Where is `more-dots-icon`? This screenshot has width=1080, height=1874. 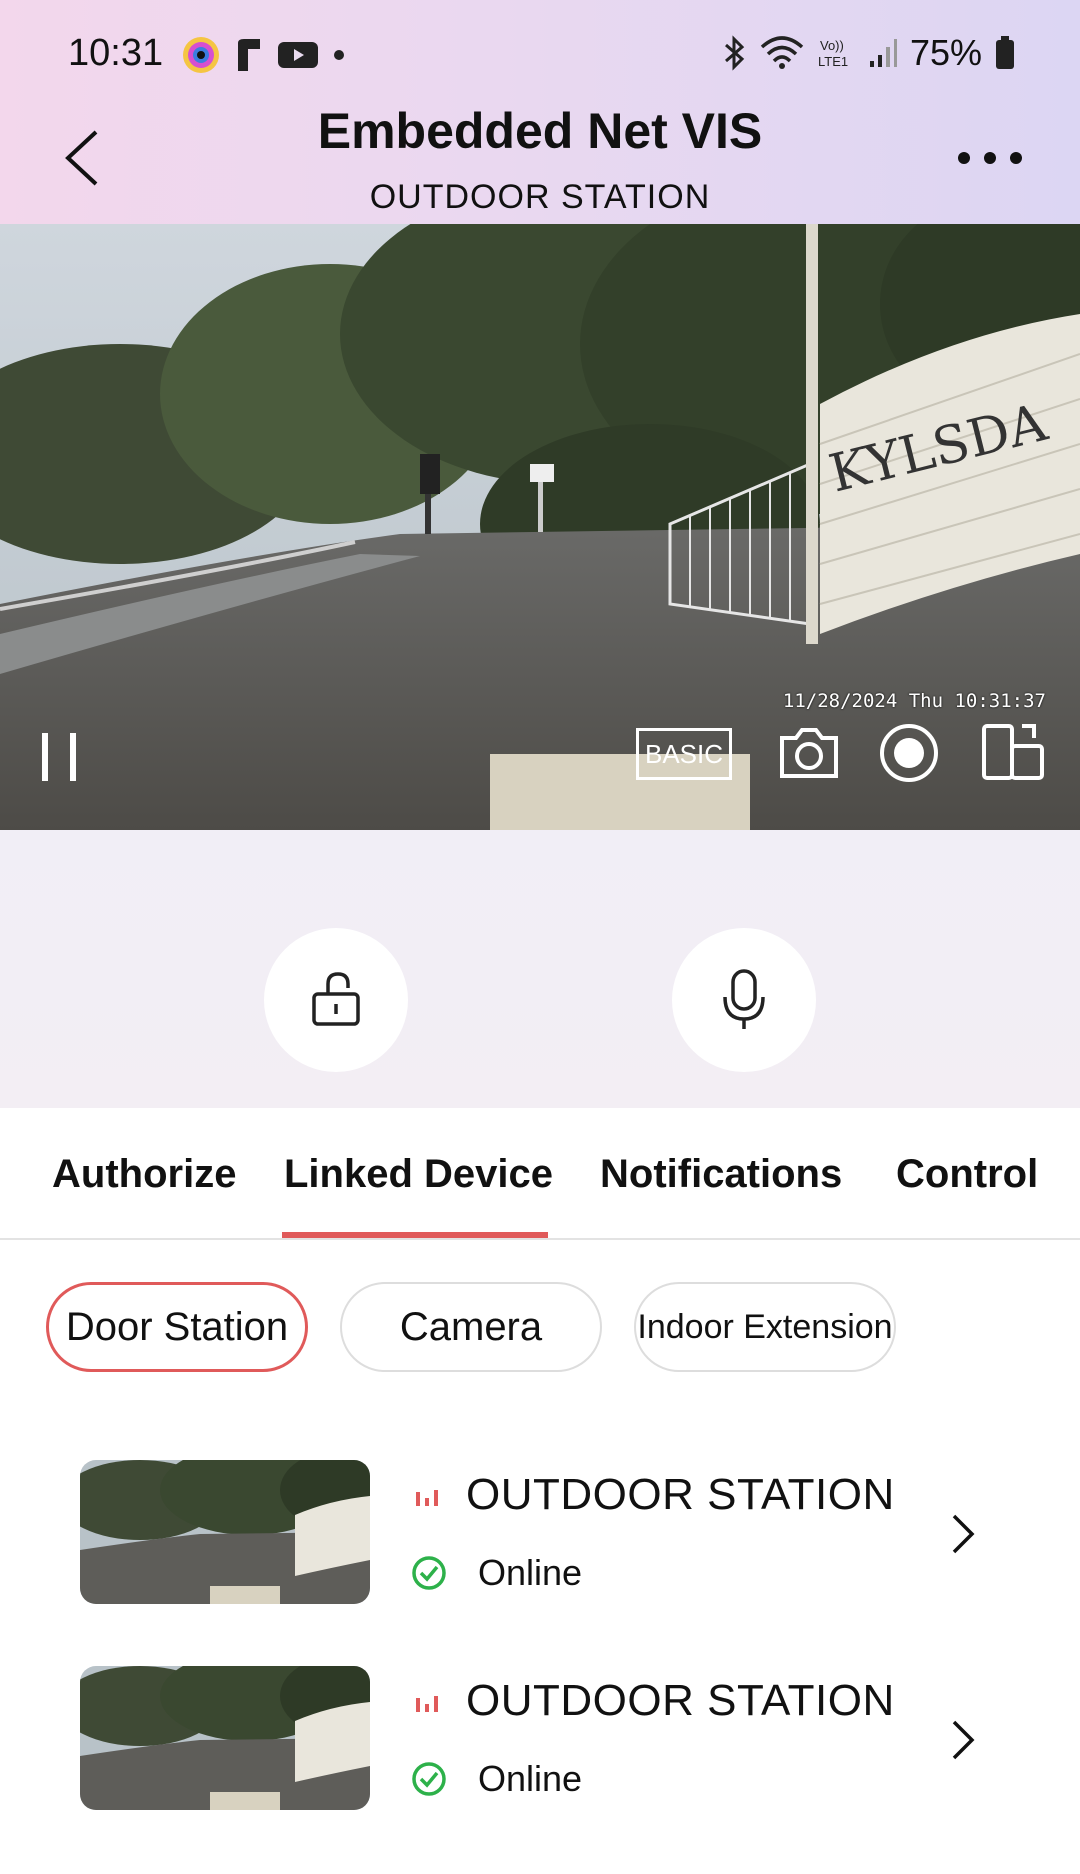 more-dots-icon is located at coordinates (990, 158).